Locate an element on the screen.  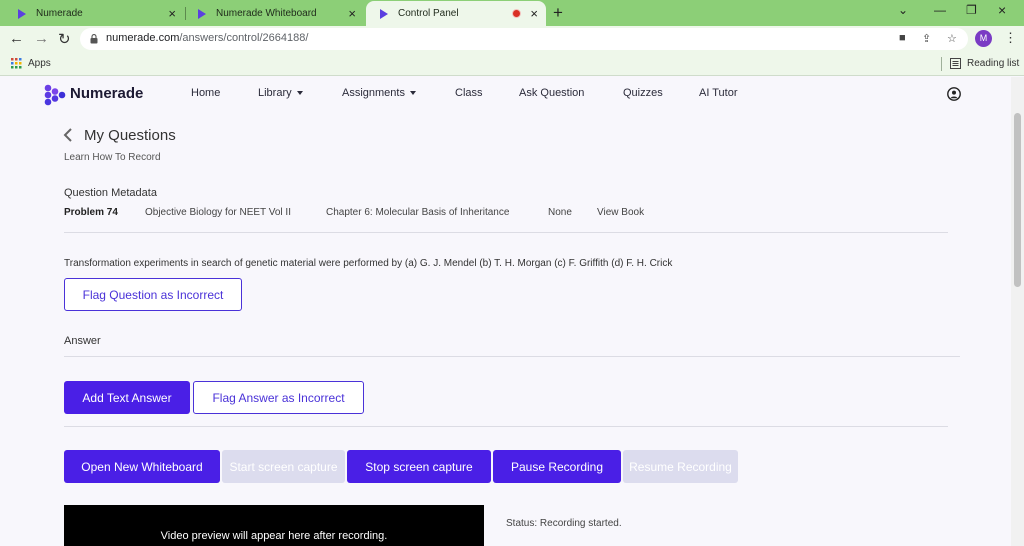
browser-tab-numerade-whiteboard: Numerade Whiteboard × is located at coordinates (274, 13).